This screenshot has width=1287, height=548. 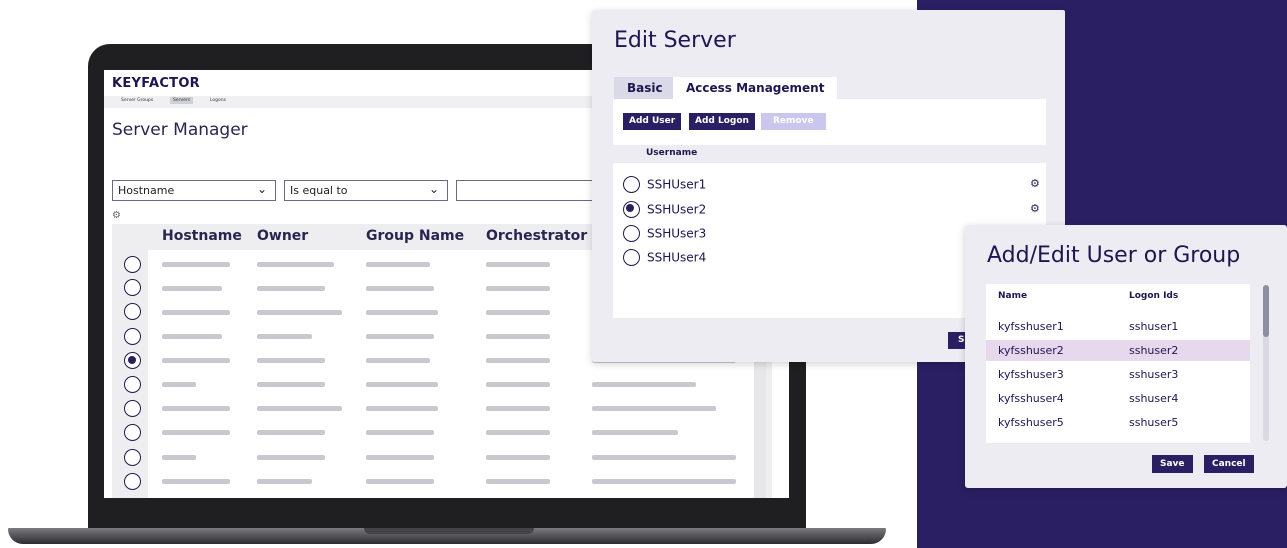 I want to click on tab-basic: Basic, so click(x=645, y=88).